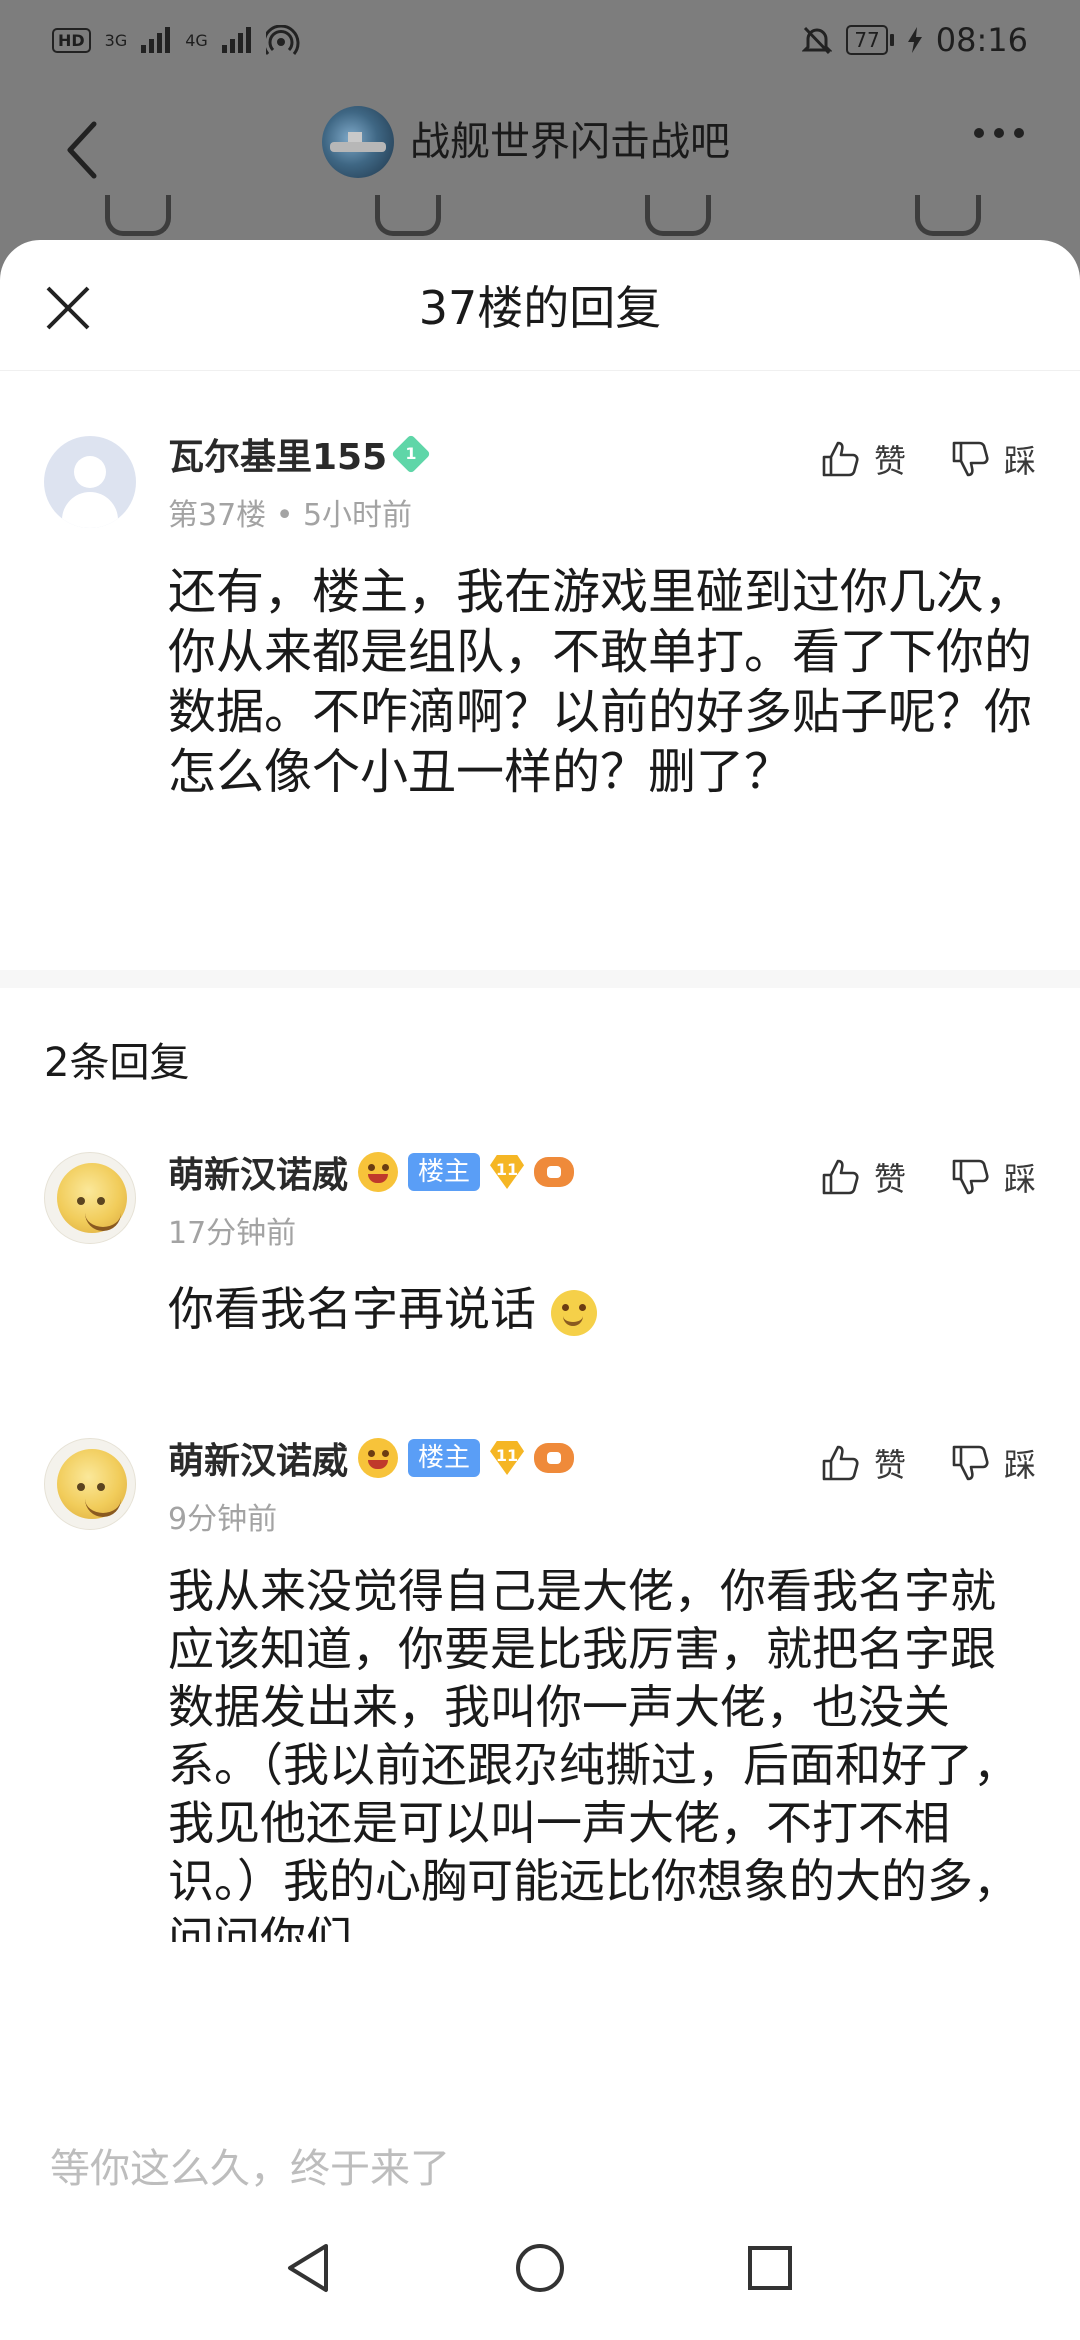 The image size is (1080, 2340). I want to click on circle-home-icon, so click(540, 2268).